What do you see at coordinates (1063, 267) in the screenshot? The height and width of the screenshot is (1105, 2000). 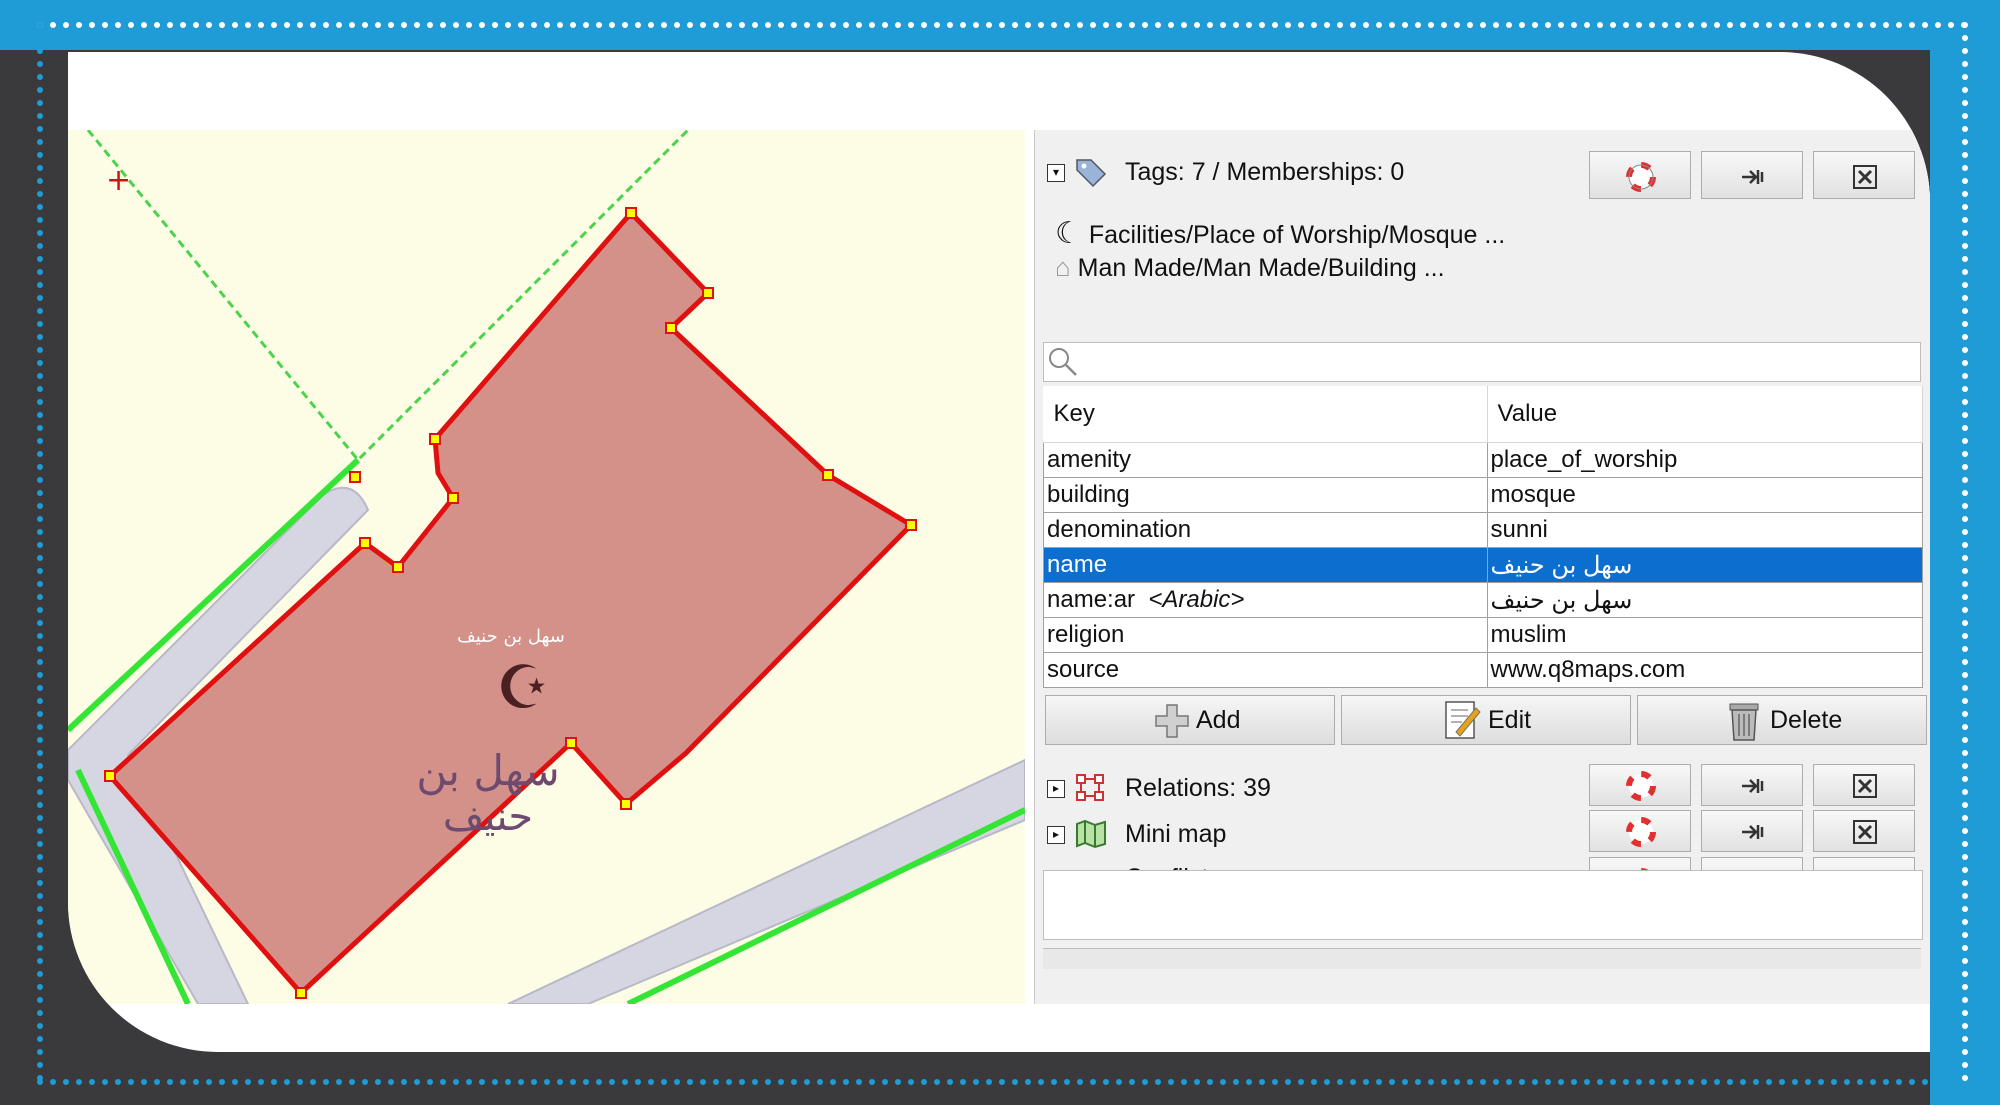 I see `building-icon: ⌂` at bounding box center [1063, 267].